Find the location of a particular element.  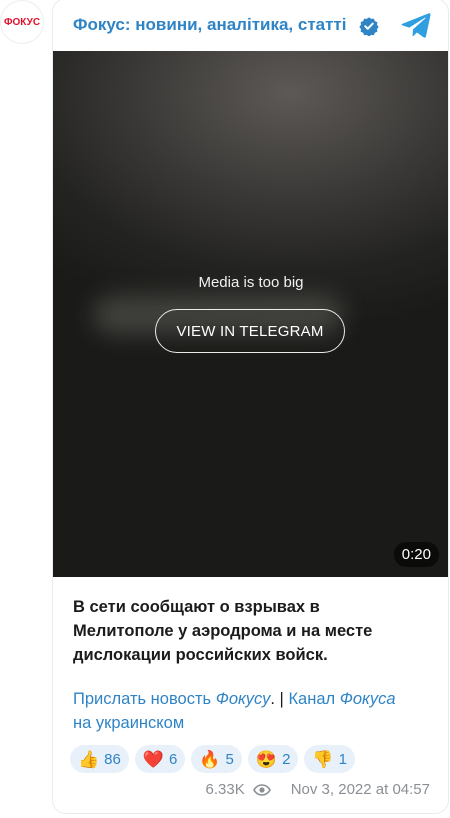

reaction-heart-eyes: 😍 2 is located at coordinates (273, 759).